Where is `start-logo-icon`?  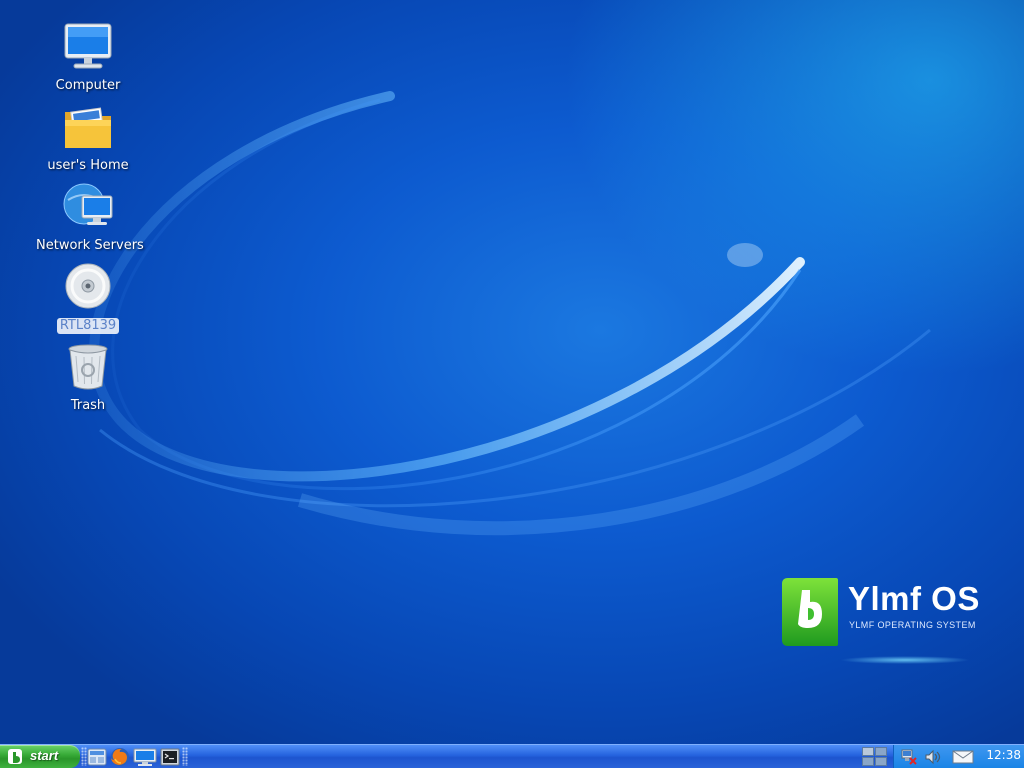
start-logo-icon is located at coordinates (15, 756).